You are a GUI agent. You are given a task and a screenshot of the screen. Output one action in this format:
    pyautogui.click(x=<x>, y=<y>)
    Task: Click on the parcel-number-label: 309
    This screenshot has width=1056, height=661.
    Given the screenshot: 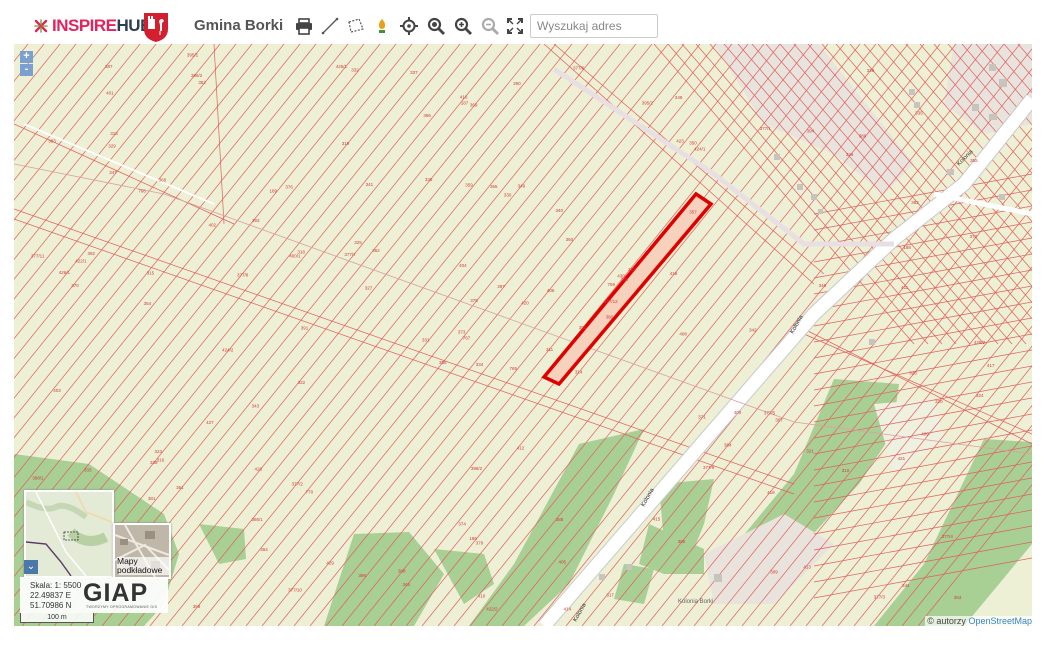 What is the action you would take?
    pyautogui.click(x=774, y=572)
    